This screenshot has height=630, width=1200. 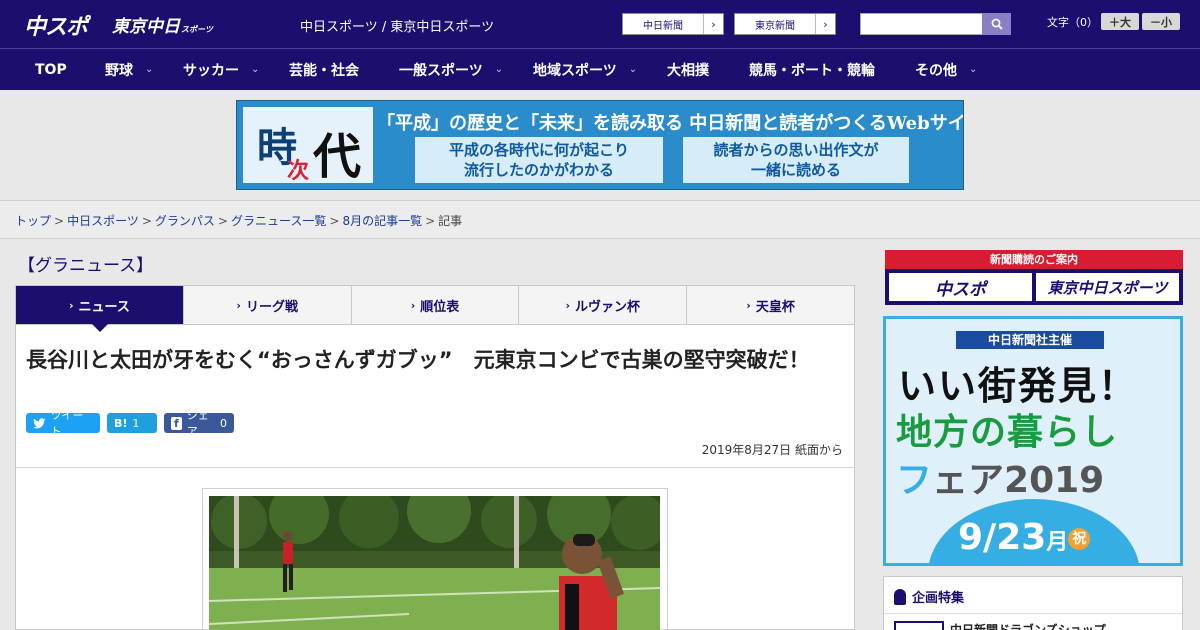 I want to click on fair-sponsor-badge: 中日新聞社主催, so click(x=1030, y=340).